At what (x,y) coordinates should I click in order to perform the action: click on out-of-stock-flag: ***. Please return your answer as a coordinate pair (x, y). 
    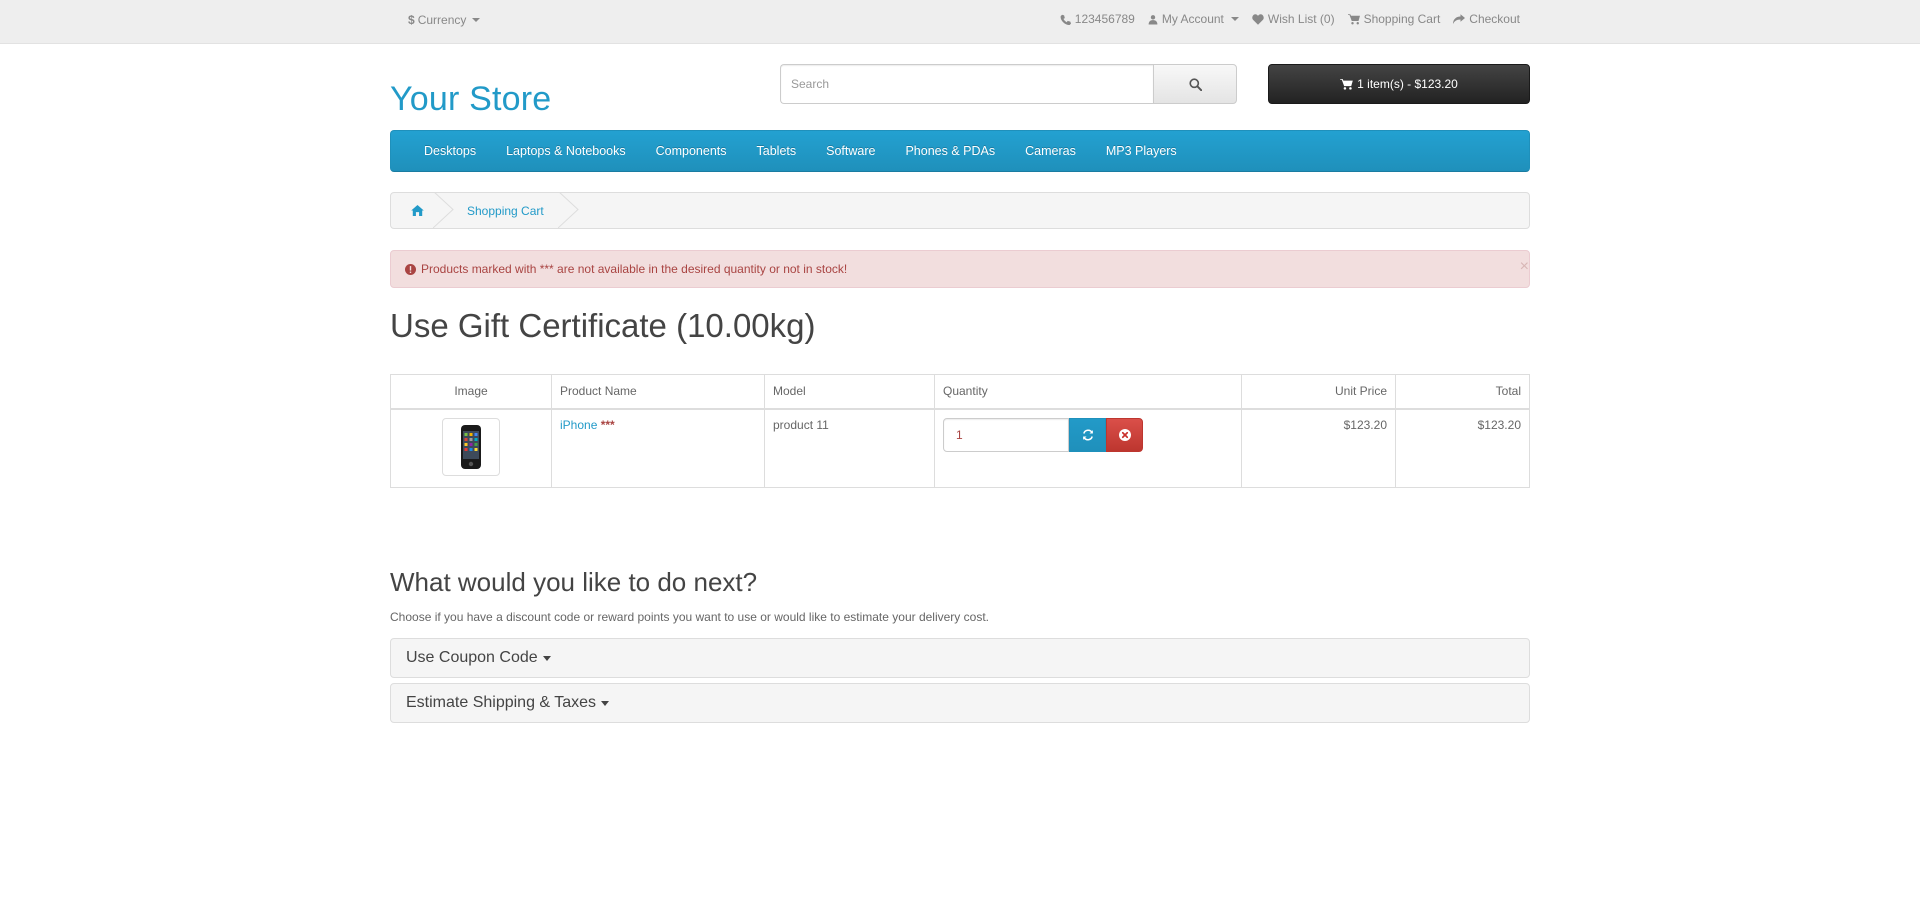
    Looking at the image, I should click on (607, 424).